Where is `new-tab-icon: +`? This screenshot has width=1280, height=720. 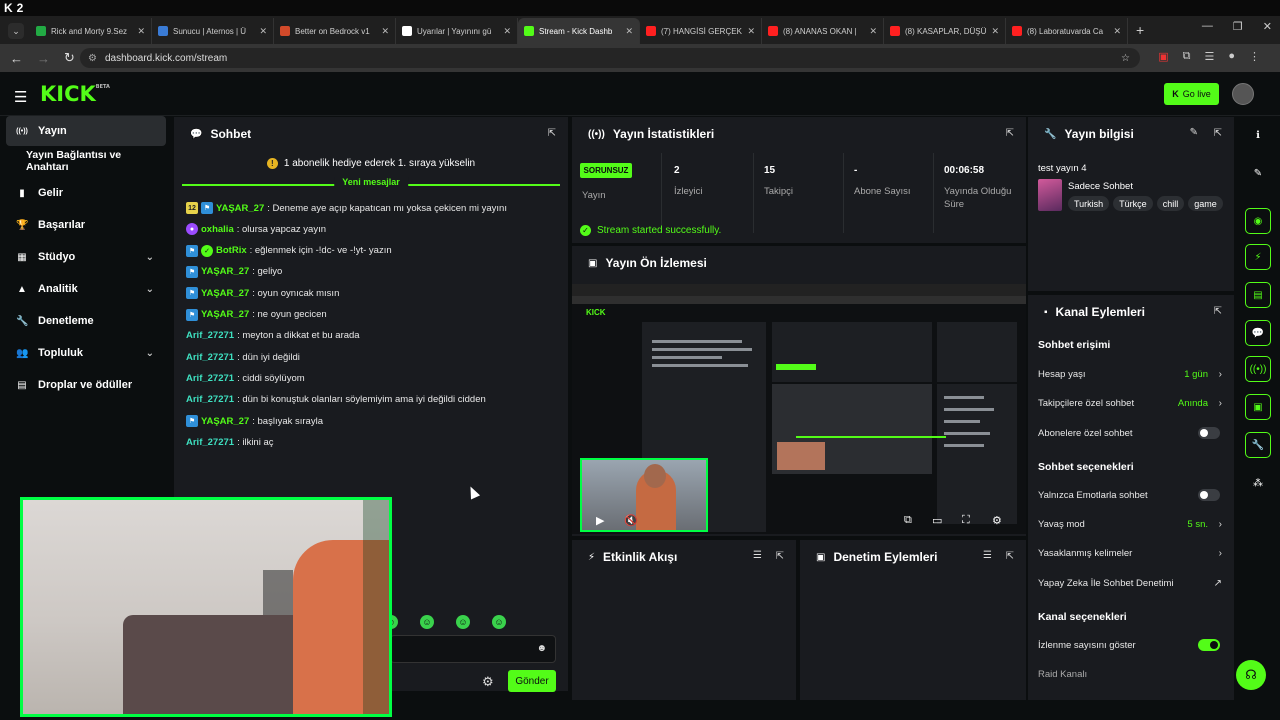 new-tab-icon: + is located at coordinates (1140, 30).